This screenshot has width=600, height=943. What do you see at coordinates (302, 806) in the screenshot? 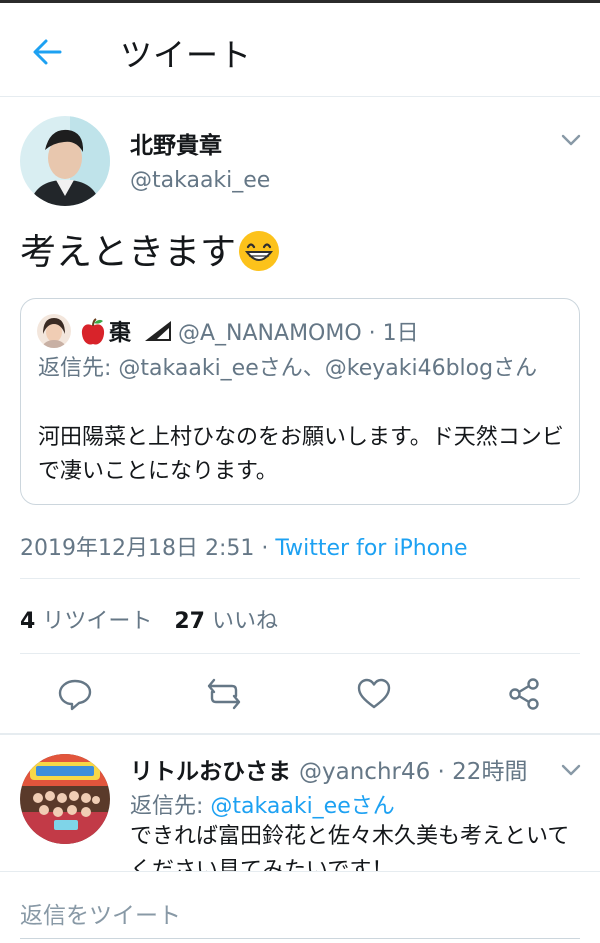
I see `reply-to-link: @takaaki_eeさん` at bounding box center [302, 806].